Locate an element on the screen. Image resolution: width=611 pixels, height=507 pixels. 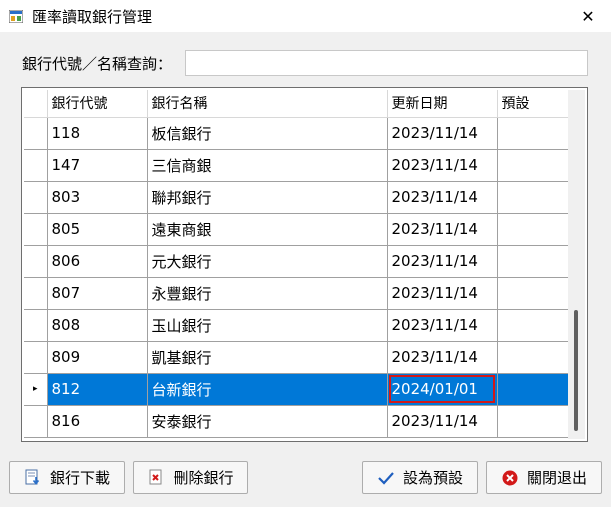
set-default-label: 設為預設 is located at coordinates (432, 478).